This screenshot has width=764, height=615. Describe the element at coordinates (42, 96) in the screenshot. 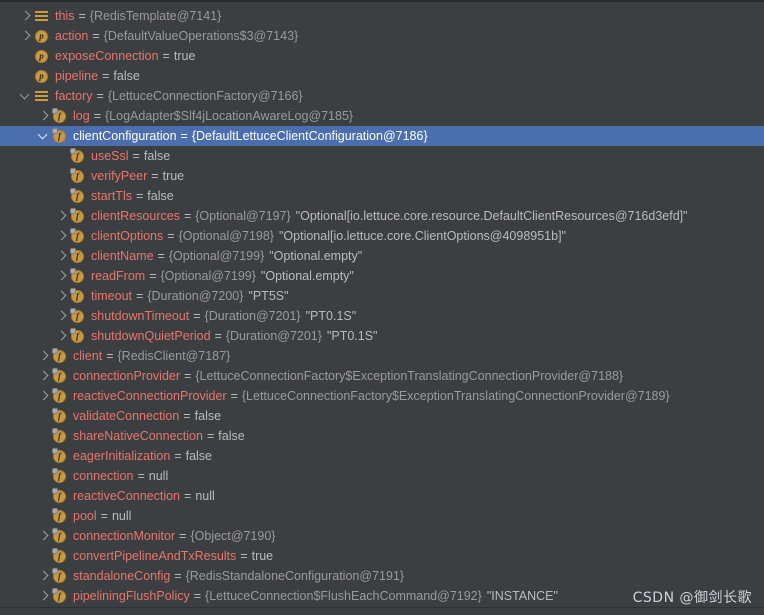

I see `local-variable-icon` at that location.